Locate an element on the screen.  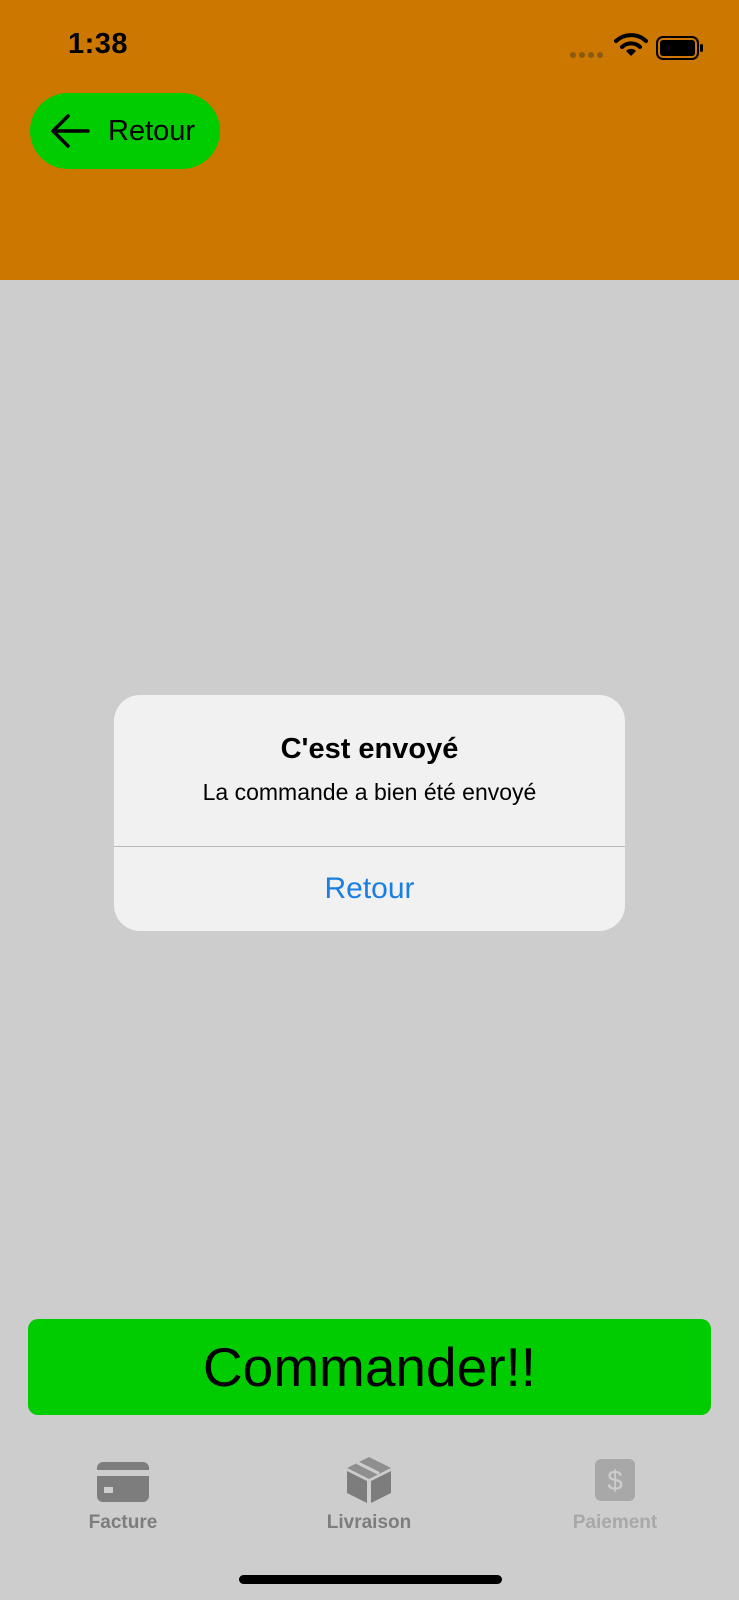
back-button: Retour is located at coordinates (125, 131).